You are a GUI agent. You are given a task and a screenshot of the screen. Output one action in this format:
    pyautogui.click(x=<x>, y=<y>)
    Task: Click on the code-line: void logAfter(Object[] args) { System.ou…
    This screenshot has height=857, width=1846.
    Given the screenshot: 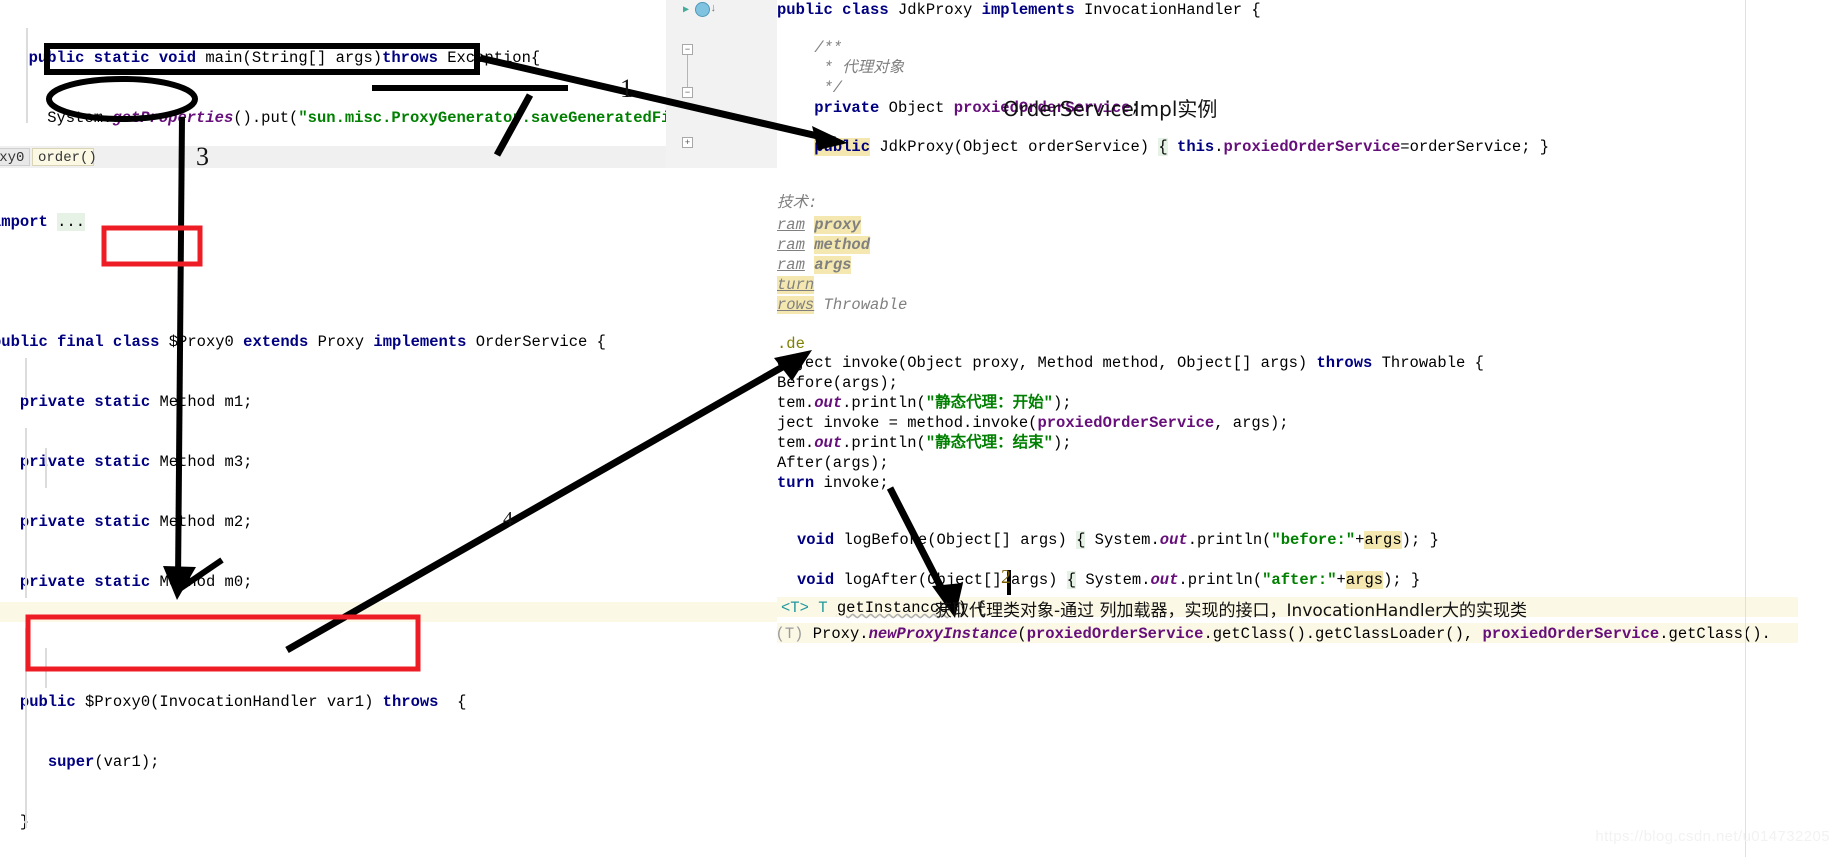 What is the action you would take?
    pyautogui.click(x=1109, y=580)
    